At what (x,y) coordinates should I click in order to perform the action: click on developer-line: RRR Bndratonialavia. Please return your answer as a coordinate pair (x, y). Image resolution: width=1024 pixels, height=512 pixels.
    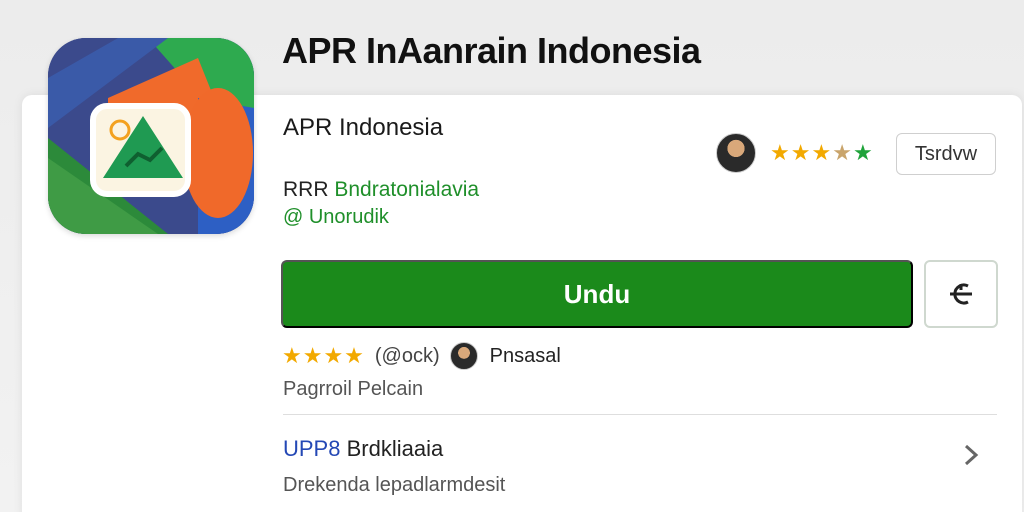
    Looking at the image, I should click on (381, 190).